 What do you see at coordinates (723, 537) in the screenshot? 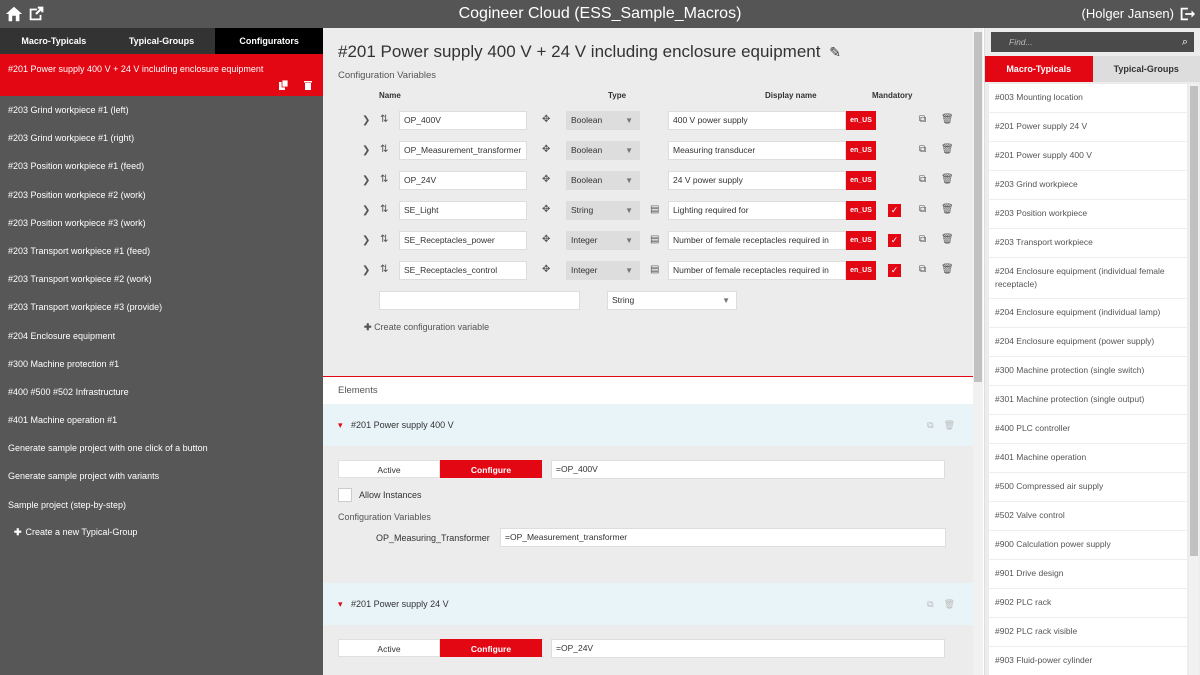
I see `element-config-variable-input: =OP_Measurement_transformer` at bounding box center [723, 537].